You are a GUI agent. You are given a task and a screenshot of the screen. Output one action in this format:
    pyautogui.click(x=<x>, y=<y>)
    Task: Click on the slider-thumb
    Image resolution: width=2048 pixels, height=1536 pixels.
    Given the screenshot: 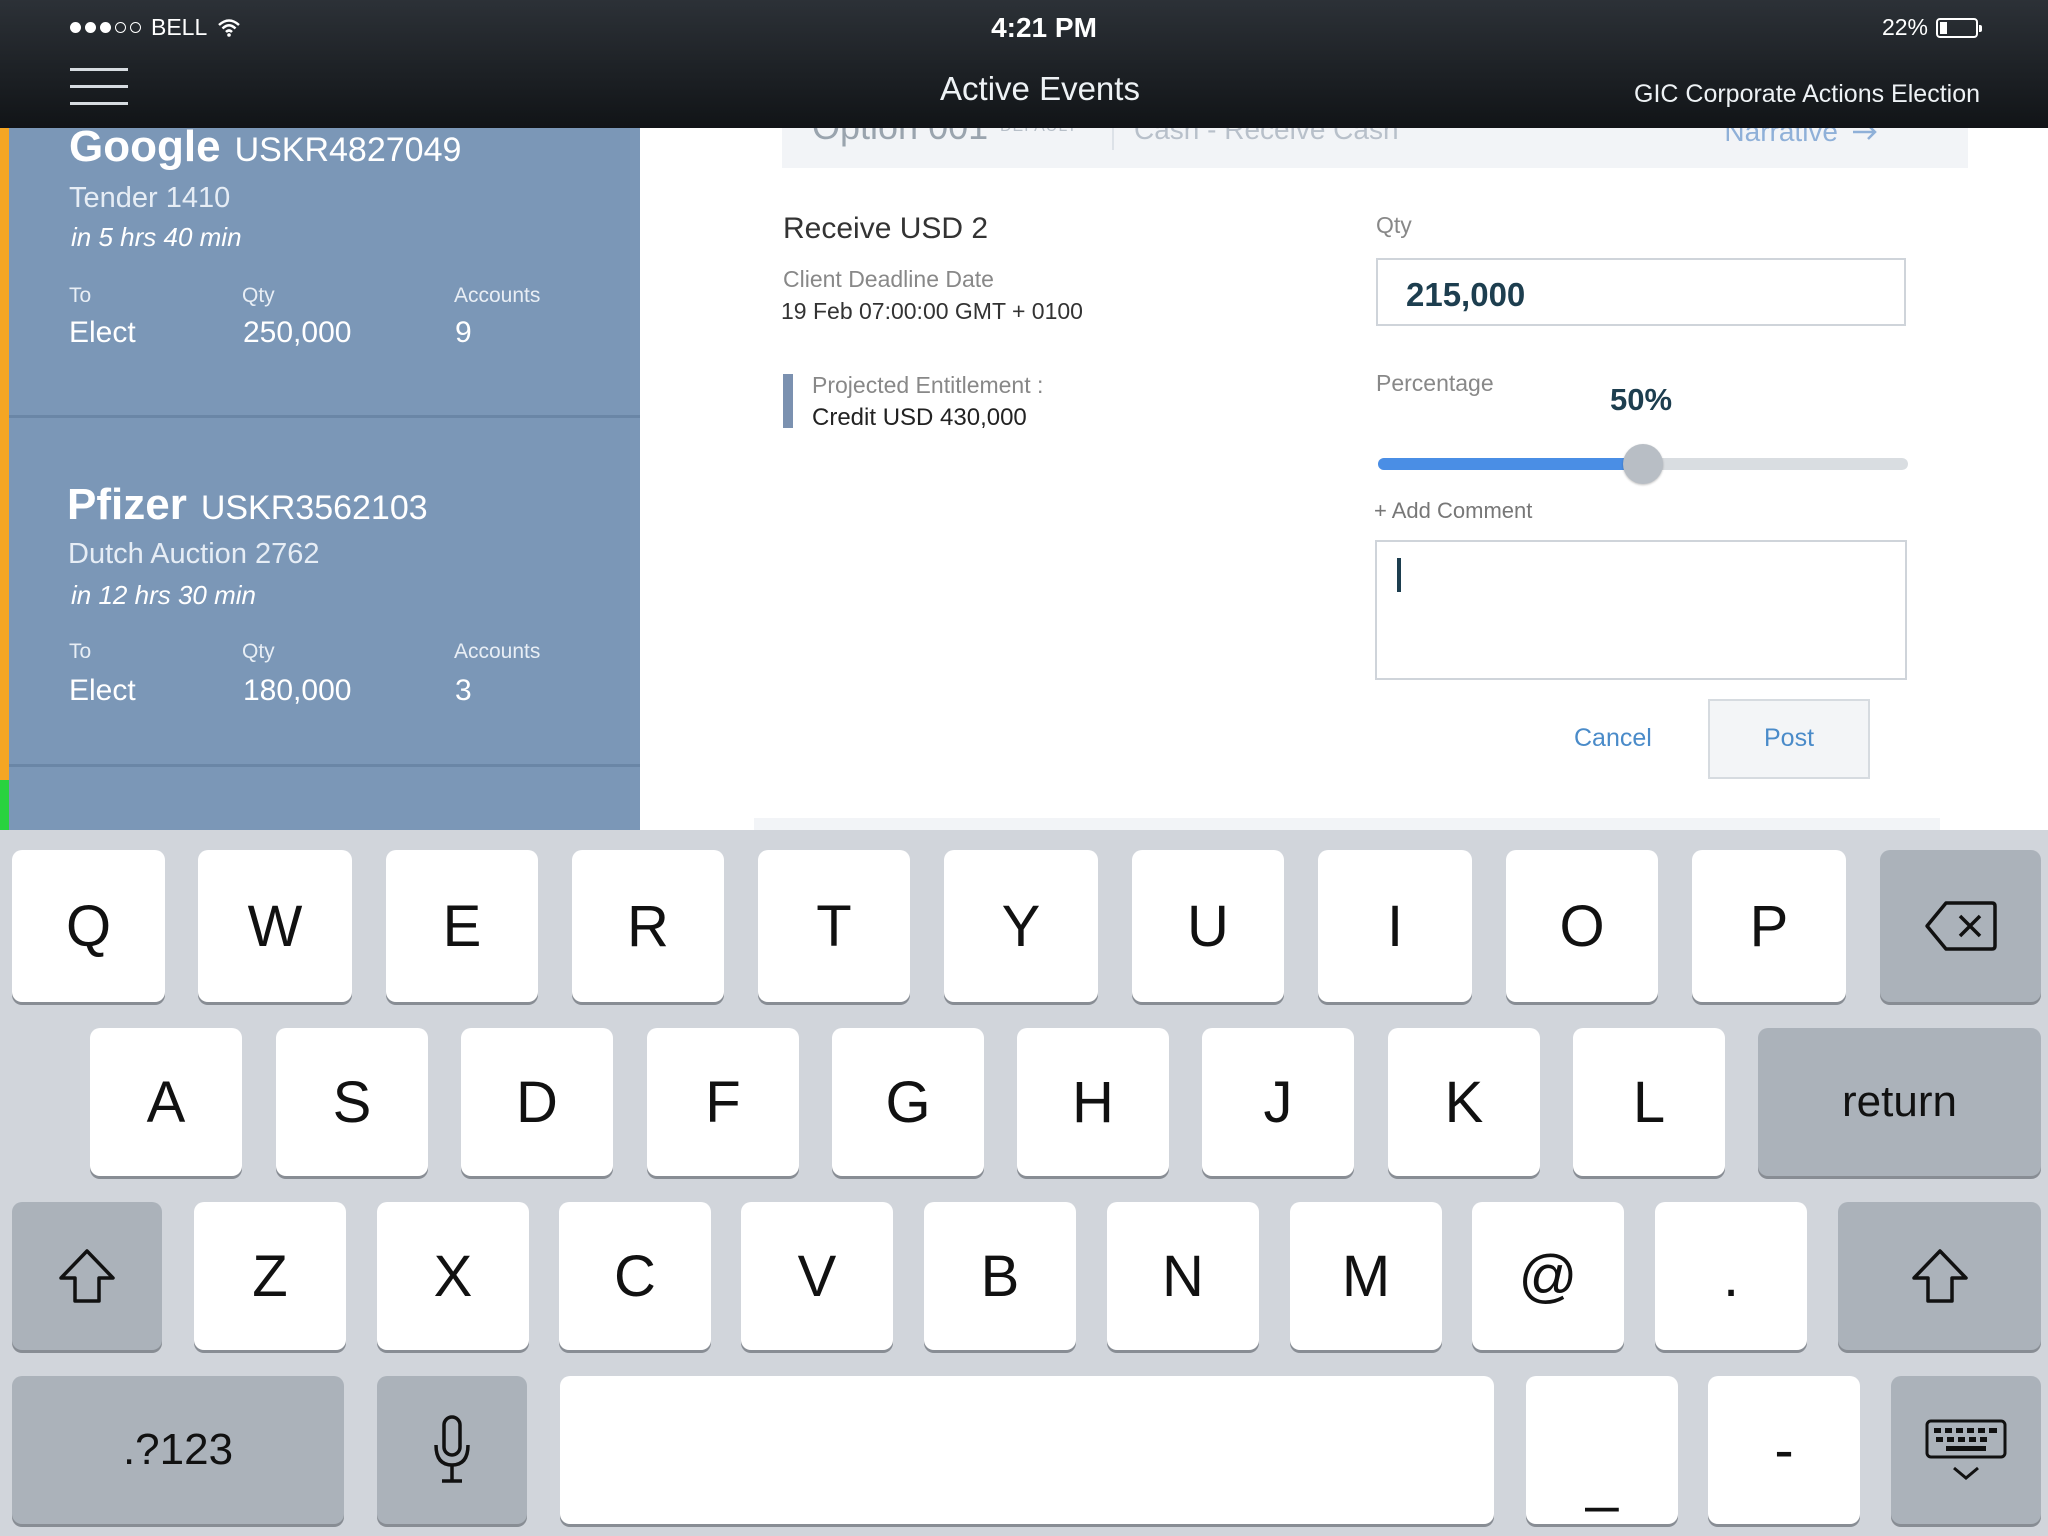 What is the action you would take?
    pyautogui.click(x=1643, y=464)
    